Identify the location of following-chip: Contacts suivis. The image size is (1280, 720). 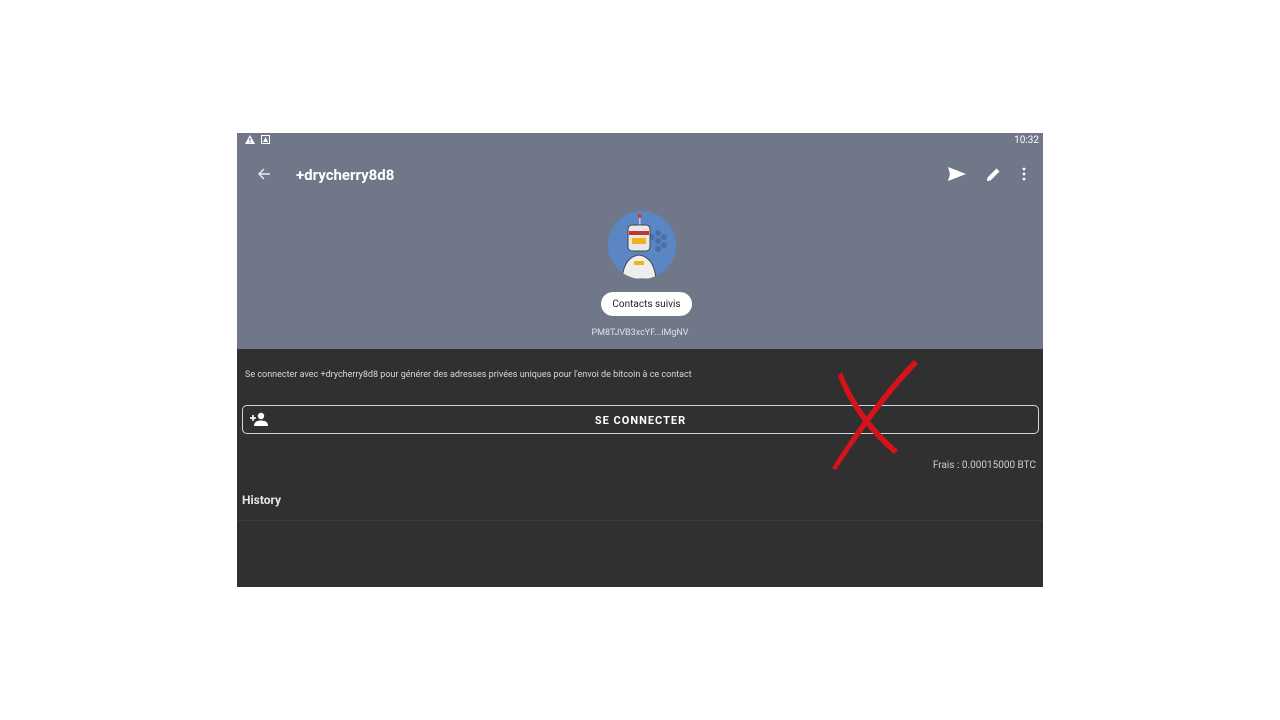
(646, 304).